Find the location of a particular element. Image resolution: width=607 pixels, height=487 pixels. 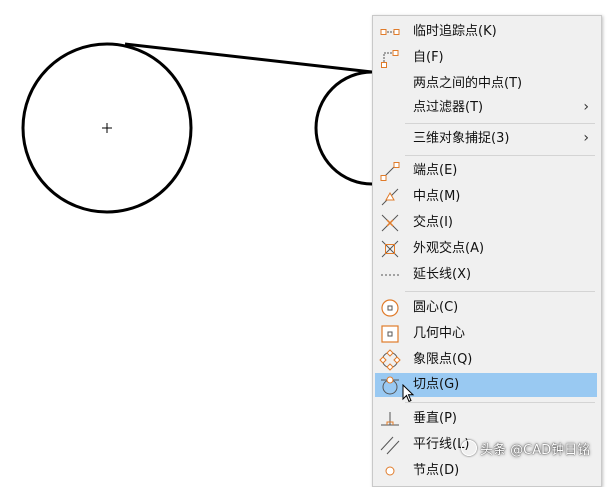

menu-item-label: 交点(I) is located at coordinates (433, 222).